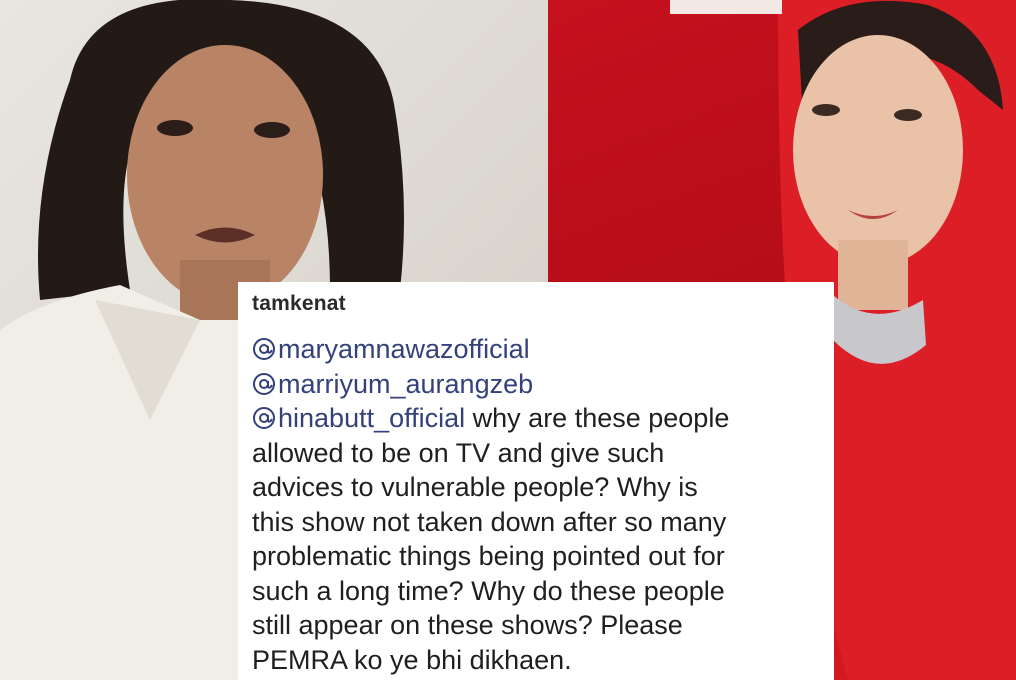 This screenshot has height=680, width=1016. Describe the element at coordinates (543, 304) in the screenshot. I see `comment-username: tamkenat` at that location.